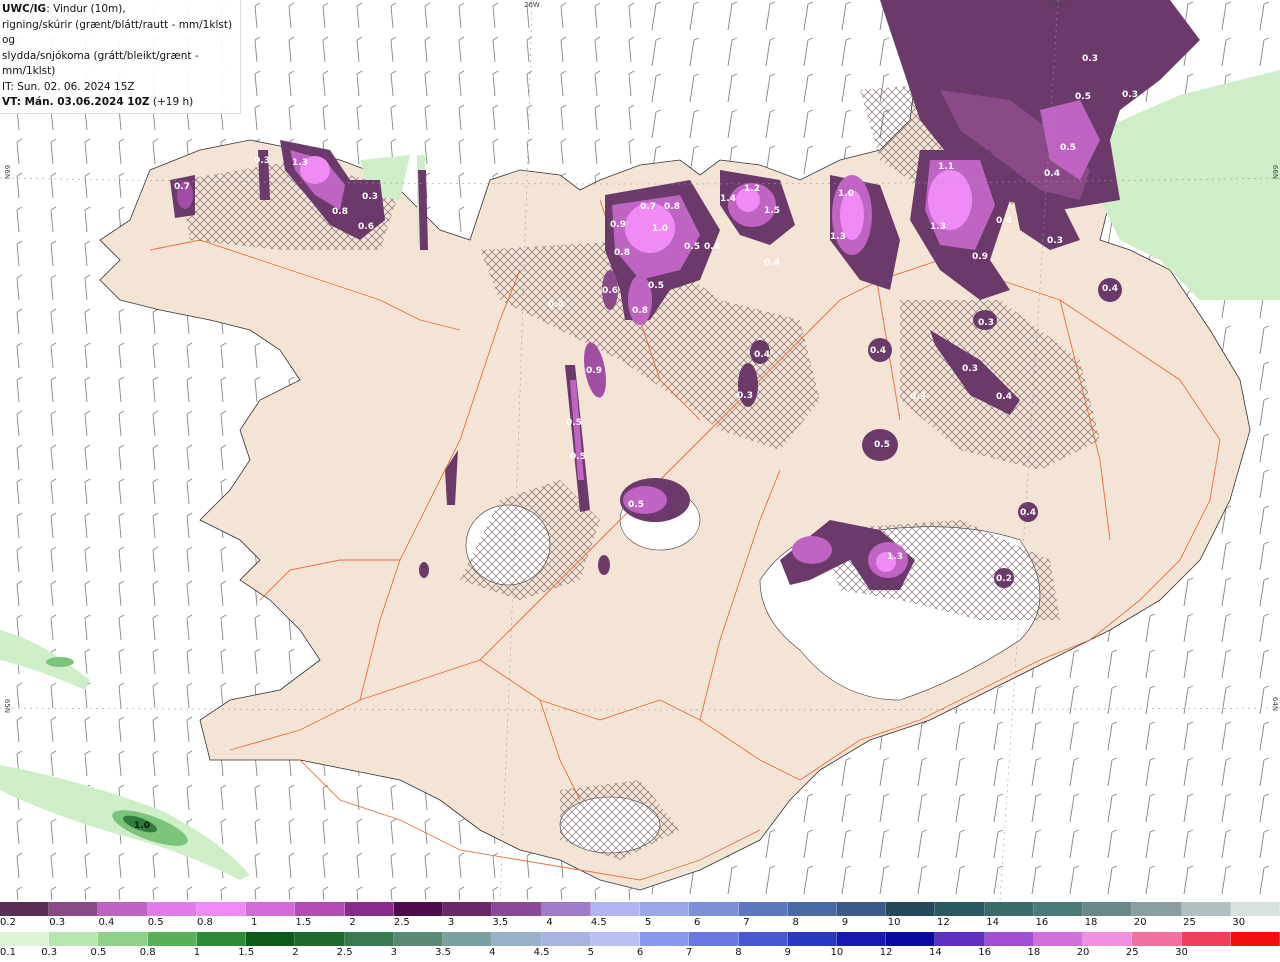  Describe the element at coordinates (7, 172) in the screenshot. I see `axis-label-left-66n: 66N` at that location.